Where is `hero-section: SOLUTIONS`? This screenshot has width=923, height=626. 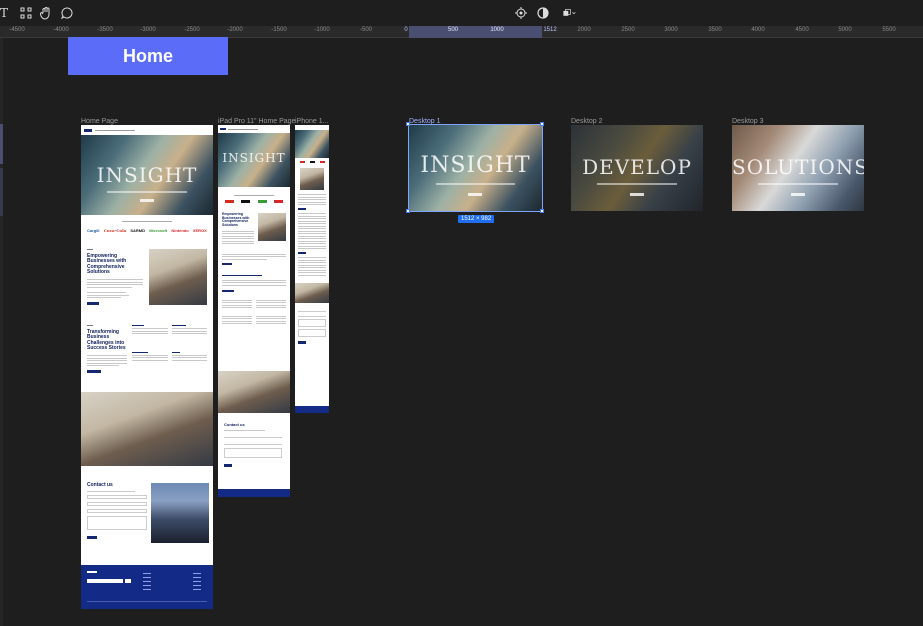 hero-section: SOLUTIONS is located at coordinates (798, 168).